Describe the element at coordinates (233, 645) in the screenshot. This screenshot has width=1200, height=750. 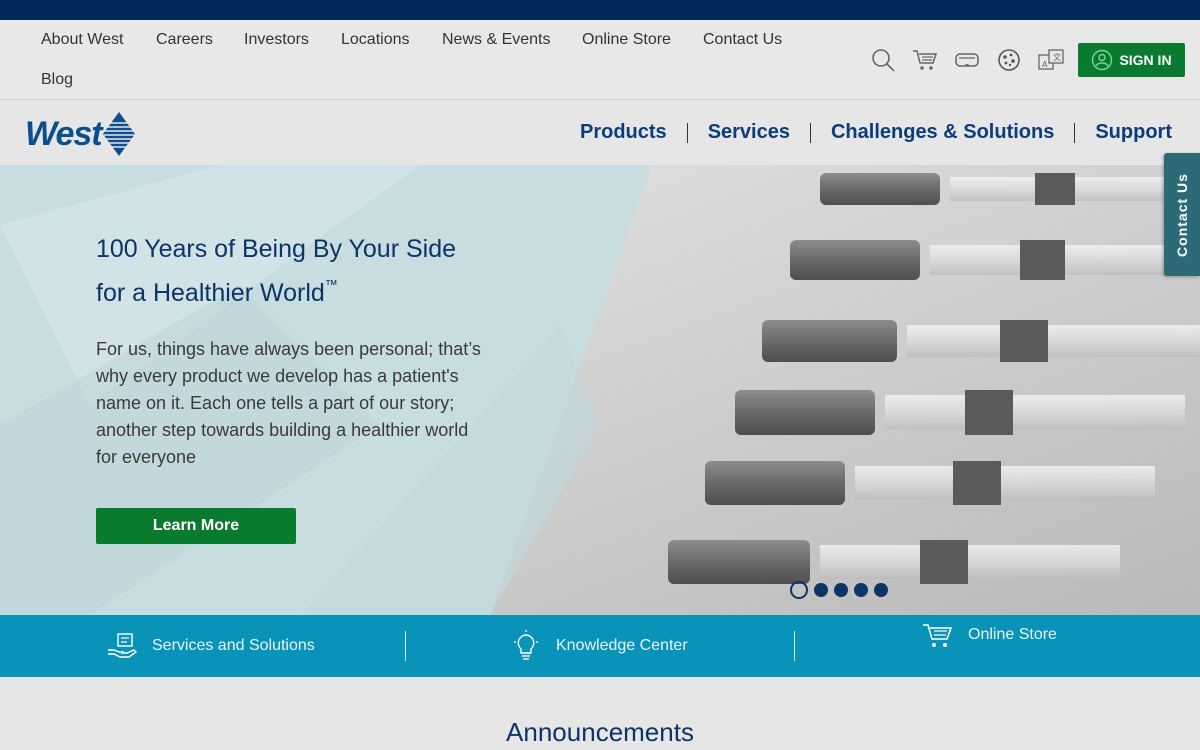
I see `quick-link-label: Services and Solutions` at that location.